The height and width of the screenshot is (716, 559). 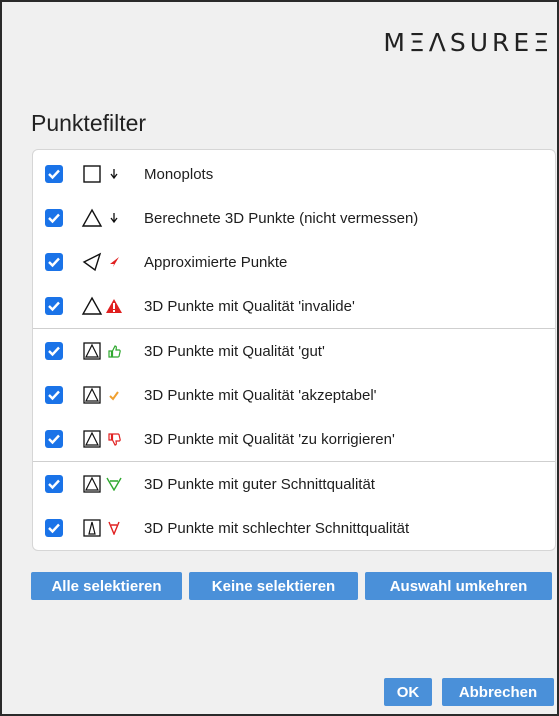 I want to click on filter-label: Approximierte Punkte, so click(x=216, y=262).